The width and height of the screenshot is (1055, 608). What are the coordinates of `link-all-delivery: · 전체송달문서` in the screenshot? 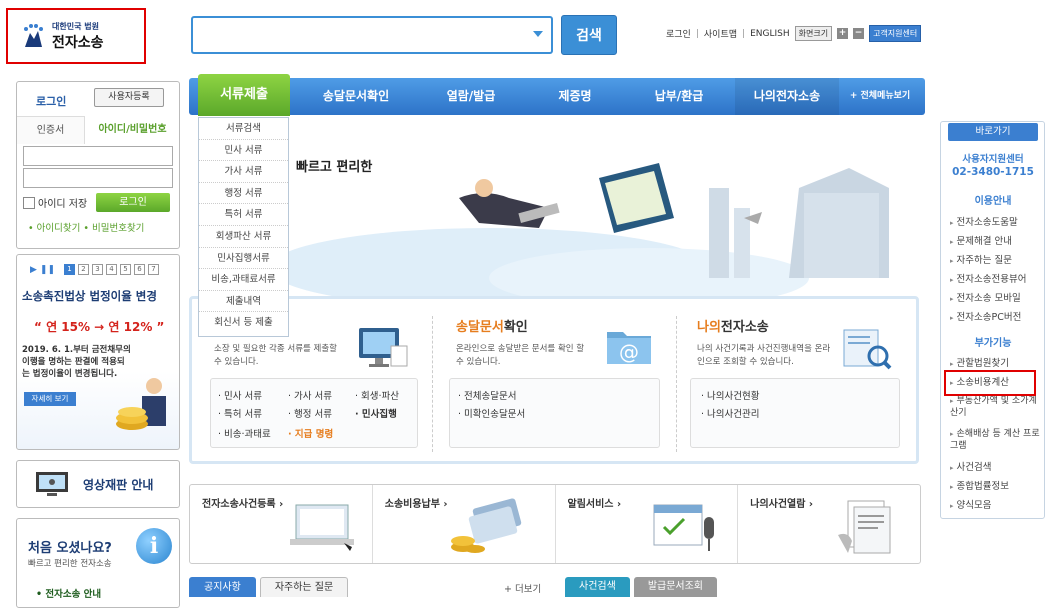 It's located at (487, 395).